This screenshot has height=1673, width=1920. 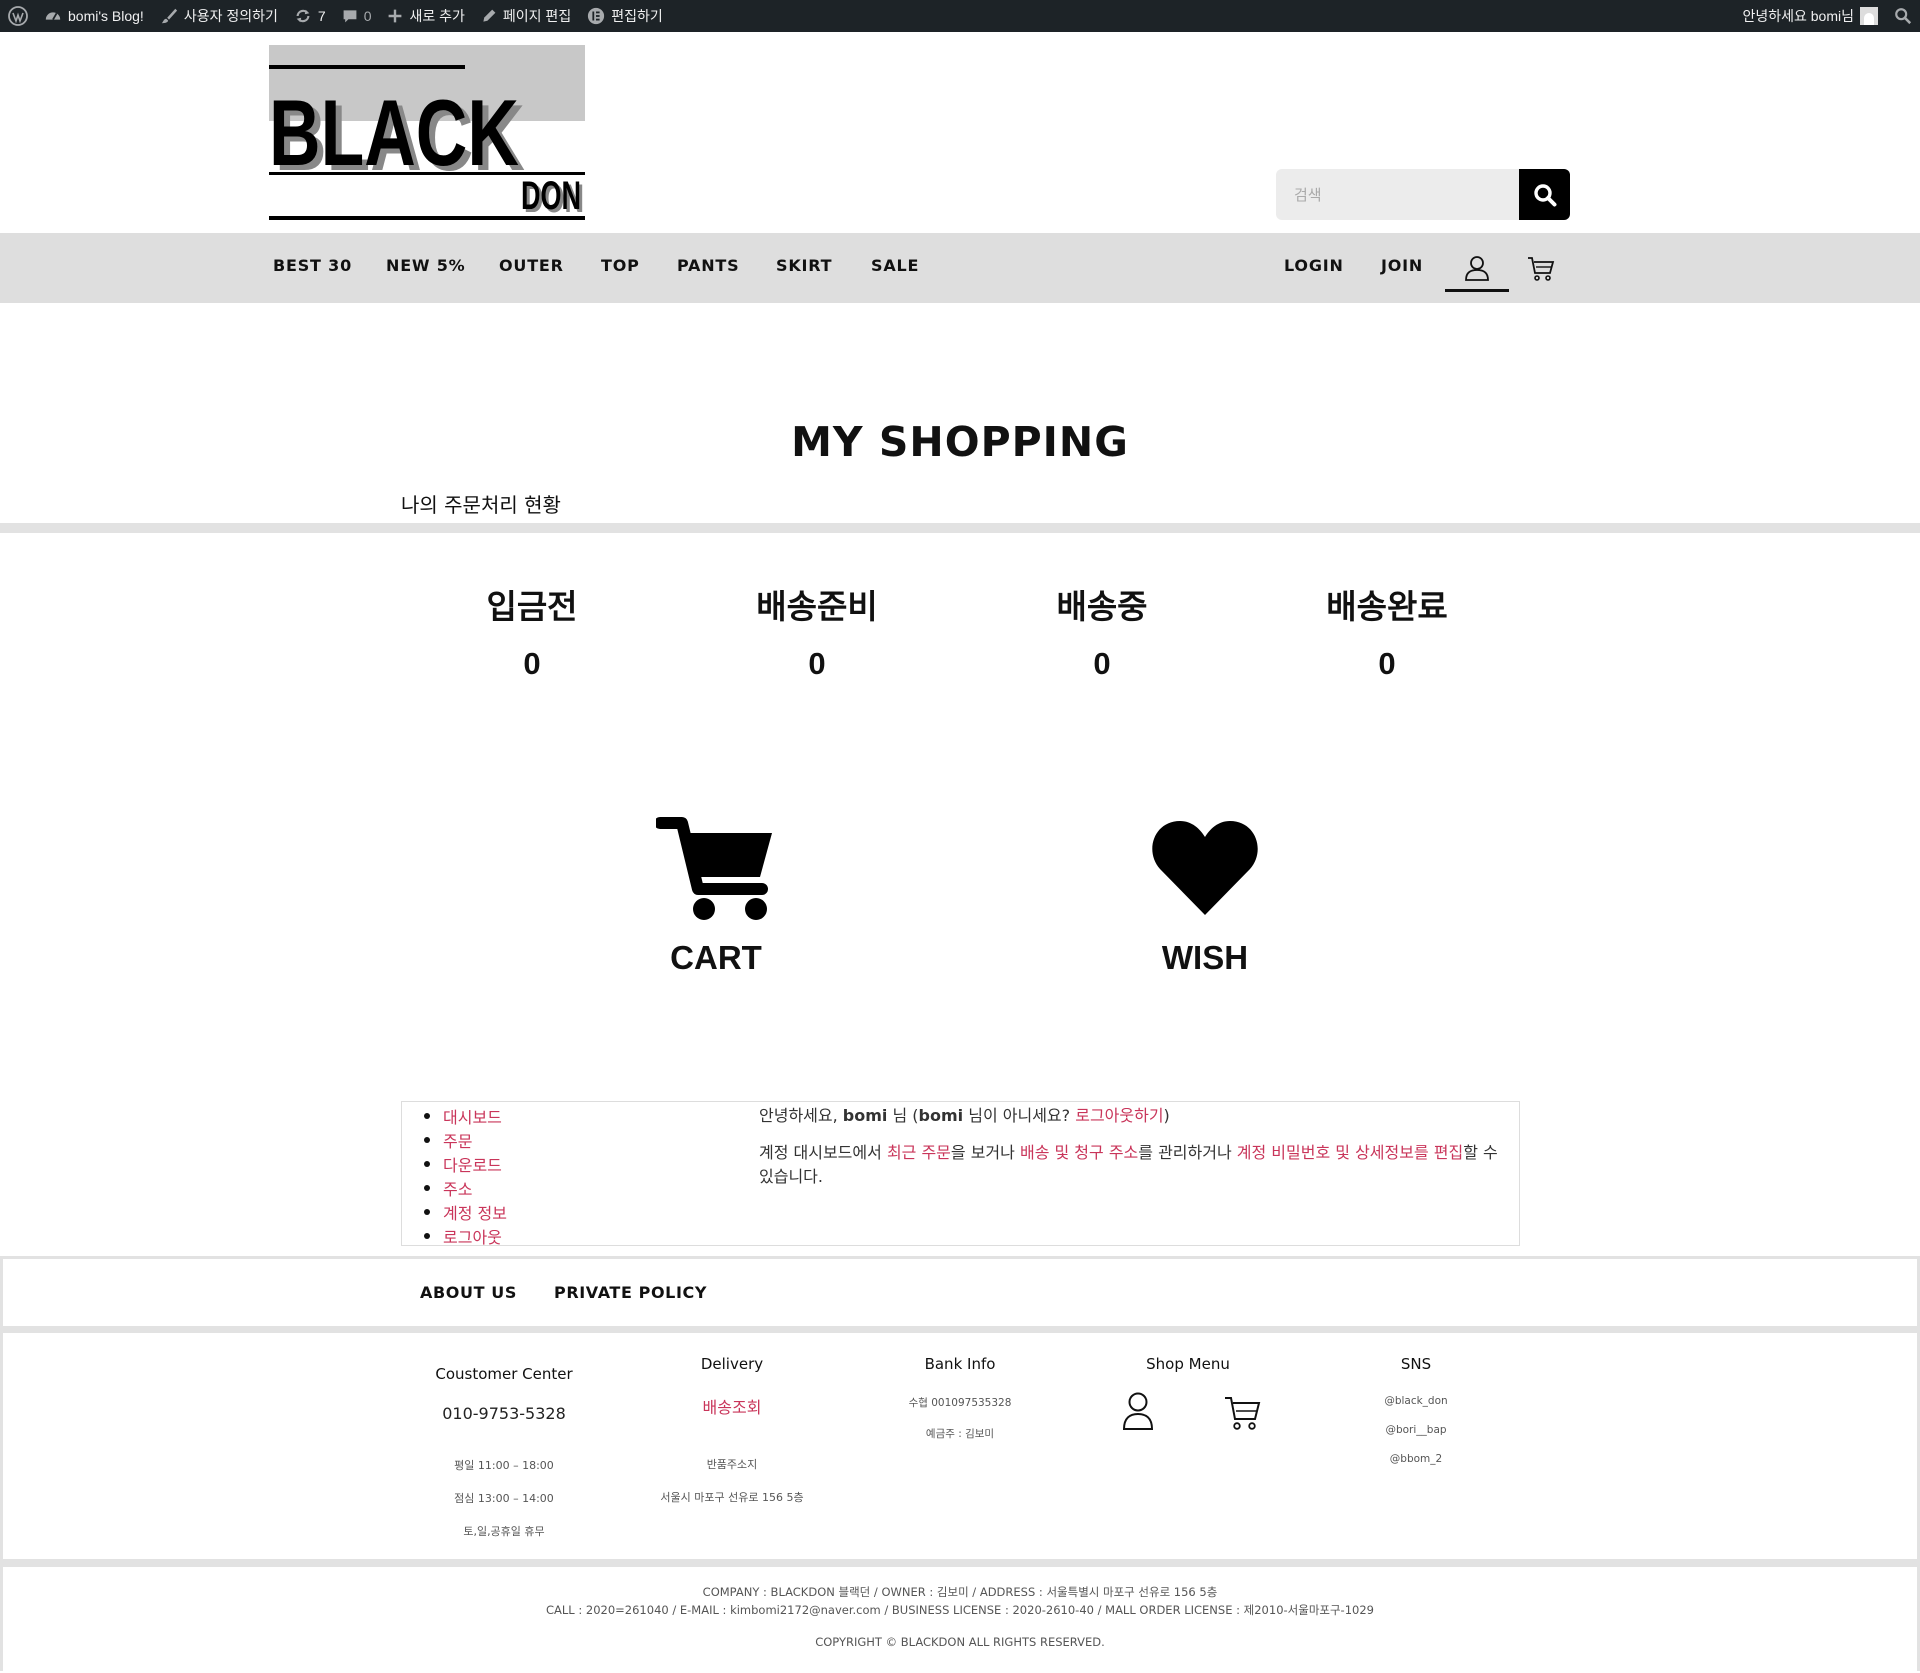 What do you see at coordinates (350, 16) in the screenshot?
I see `comment-icon` at bounding box center [350, 16].